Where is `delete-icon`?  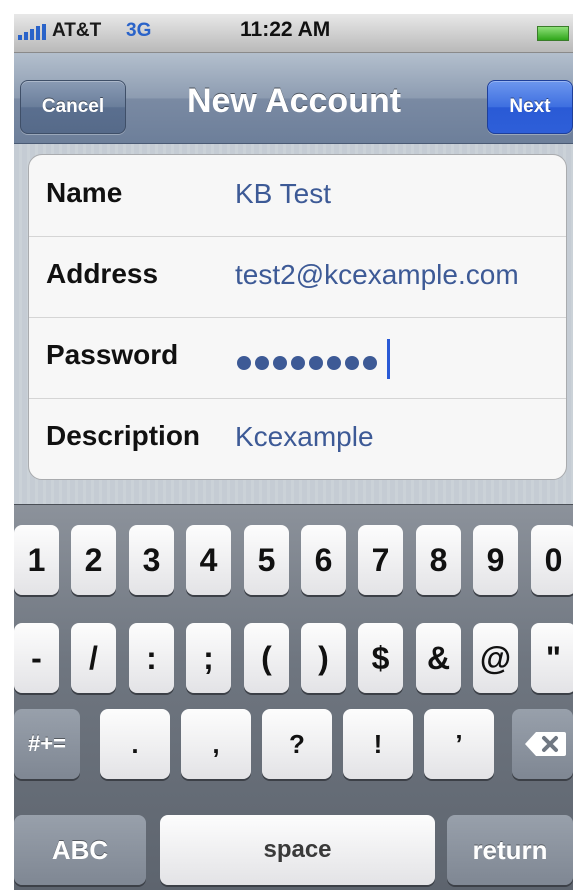 delete-icon is located at coordinates (545, 744).